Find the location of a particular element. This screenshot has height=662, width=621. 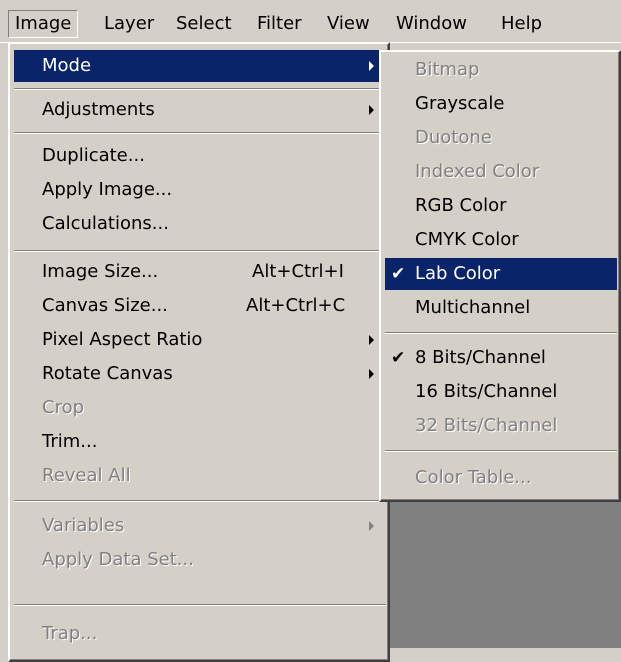

menubar-item-filter: Filter is located at coordinates (279, 24).